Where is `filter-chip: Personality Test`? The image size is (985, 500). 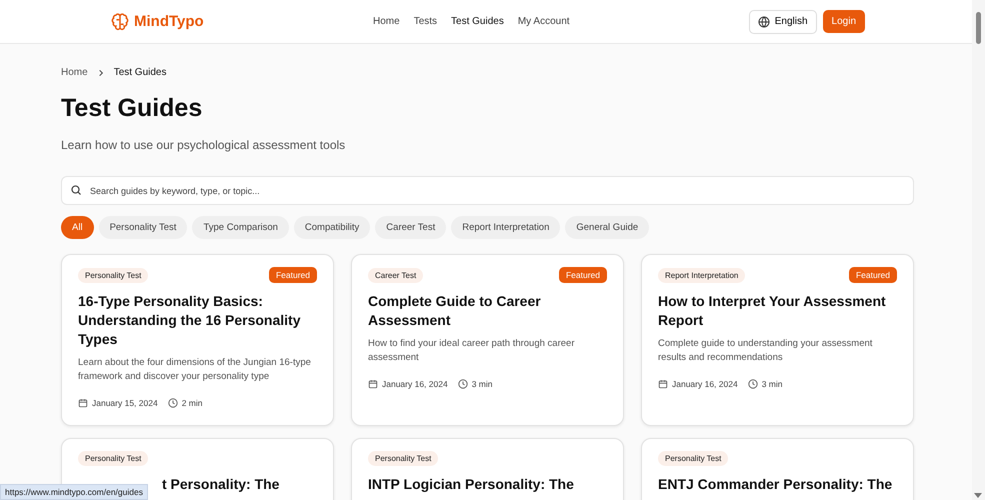 filter-chip: Personality Test is located at coordinates (143, 227).